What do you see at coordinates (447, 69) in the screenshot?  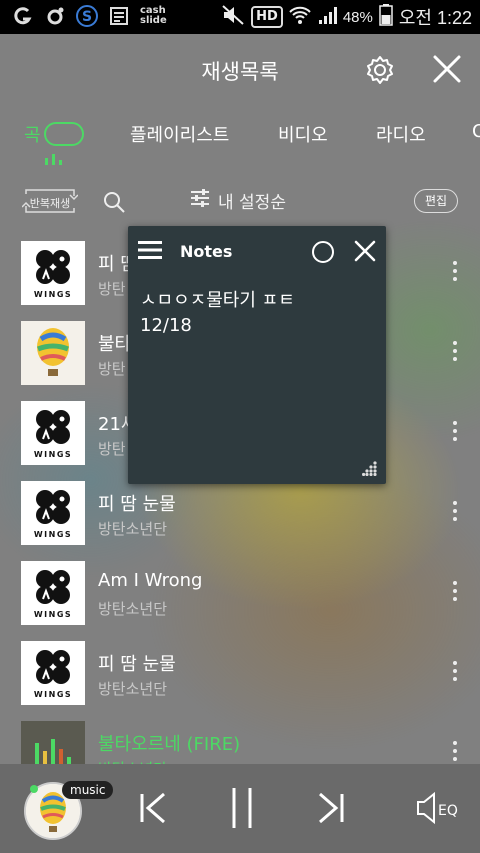 I see `close-icon` at bounding box center [447, 69].